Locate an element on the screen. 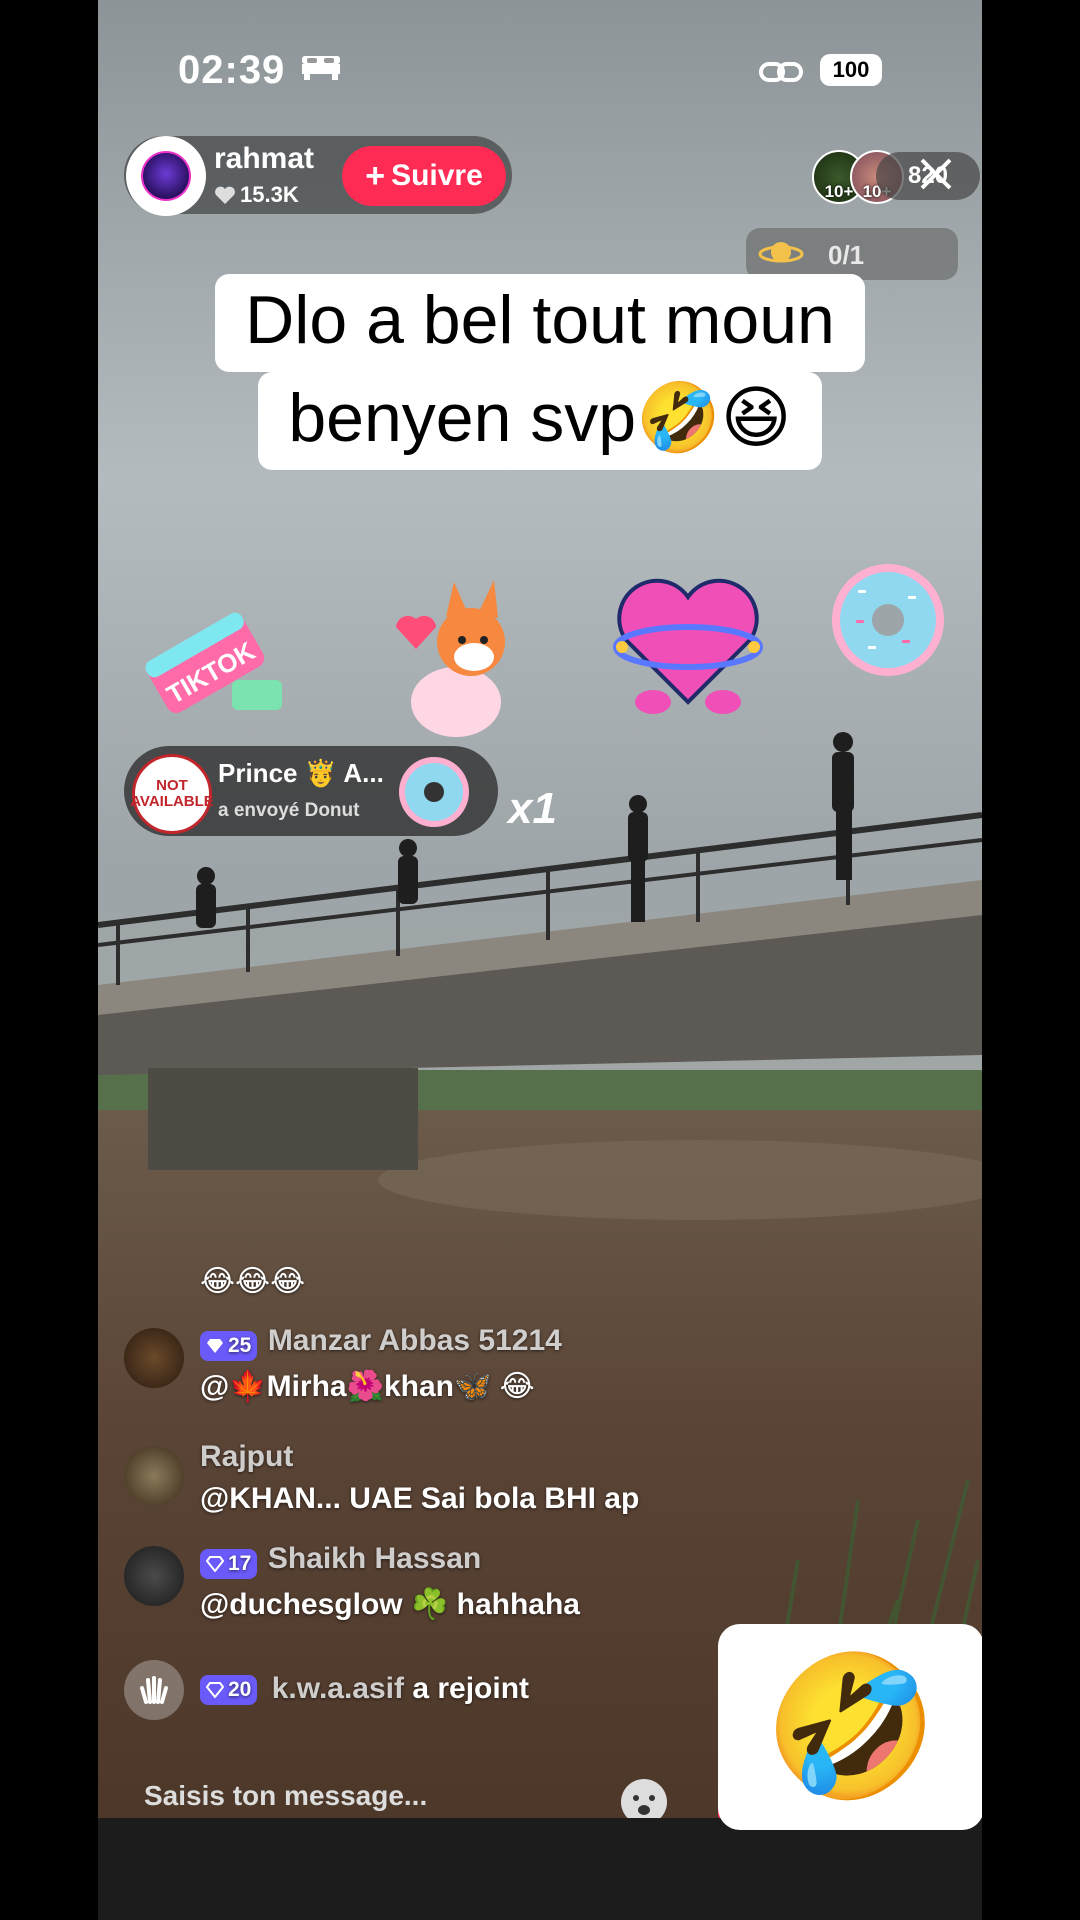  reaction-emoji: 🤣 is located at coordinates (851, 1726).